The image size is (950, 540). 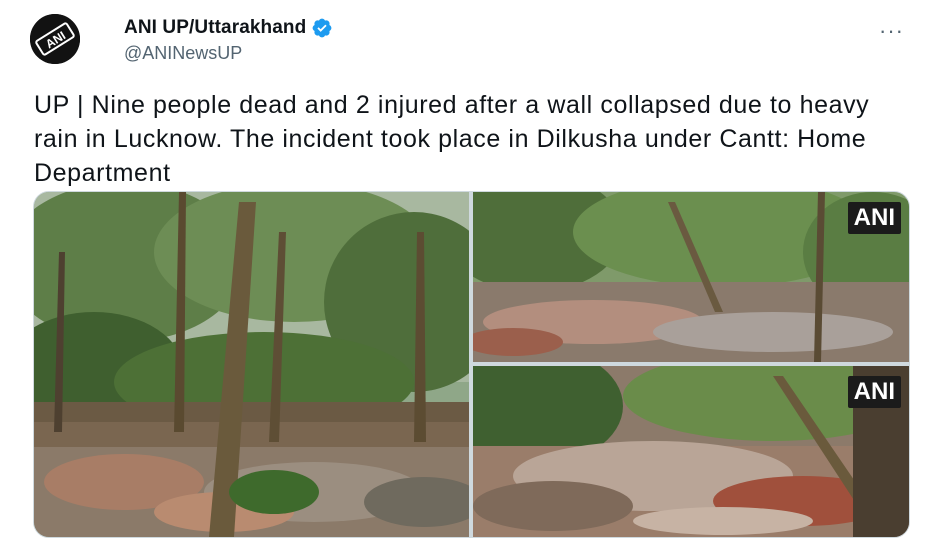 I want to click on photo-top-right-illustration, so click(x=691, y=277).